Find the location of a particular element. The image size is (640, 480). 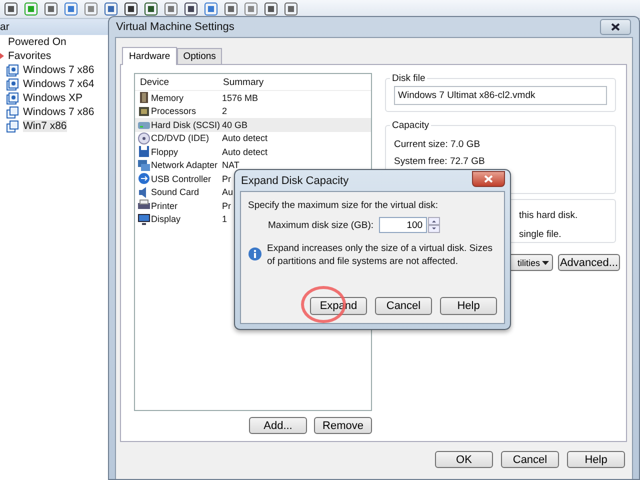

device-summary: NAT is located at coordinates (231, 165).